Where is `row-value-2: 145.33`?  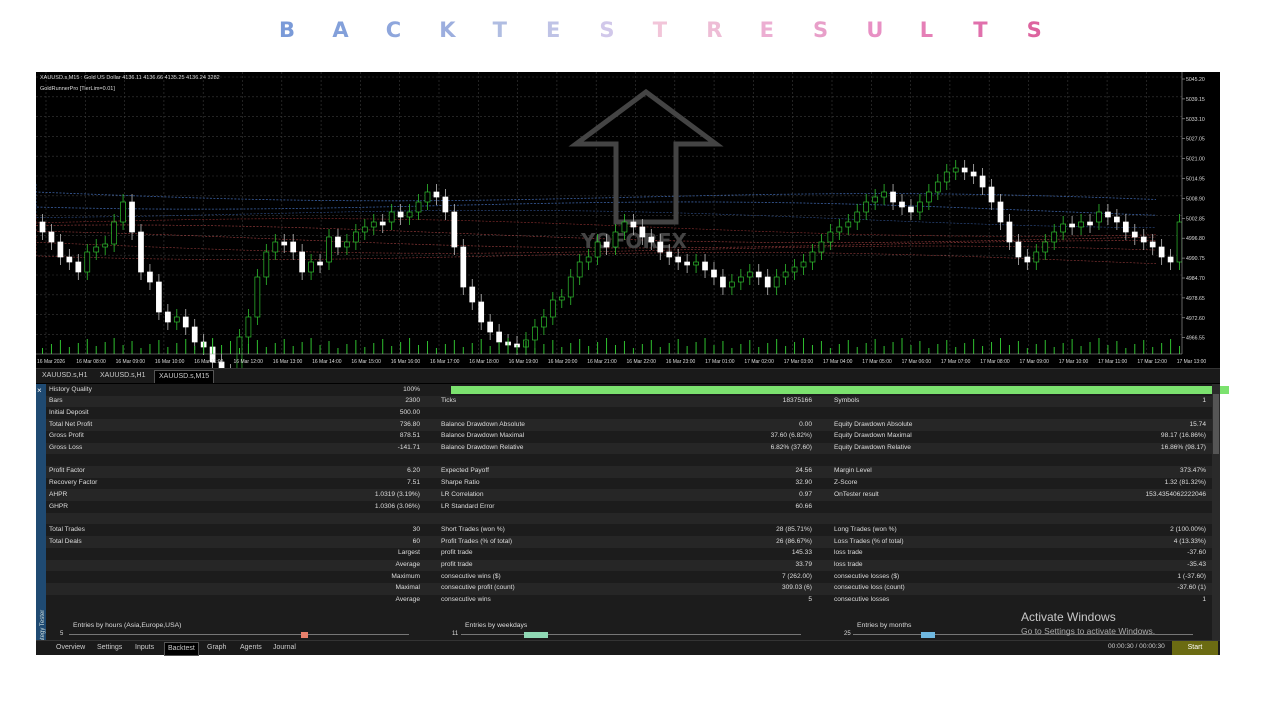 row-value-2: 145.33 is located at coordinates (801, 553).